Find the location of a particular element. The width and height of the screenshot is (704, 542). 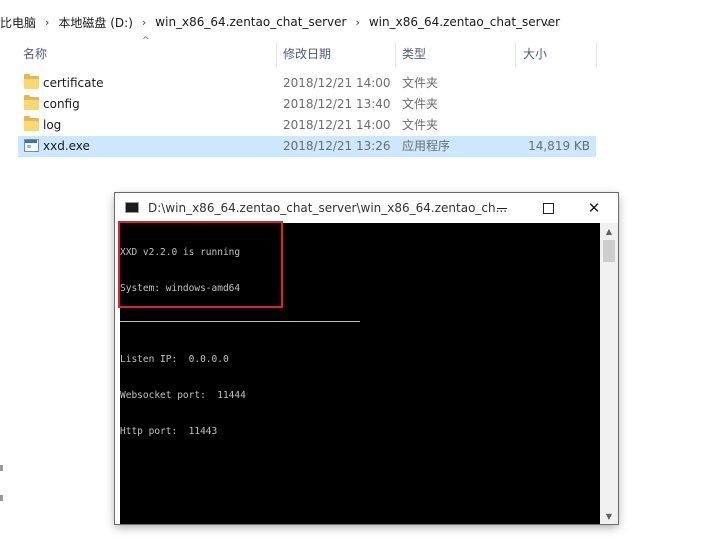

file-date: 2018/12/21 13:26 is located at coordinates (337, 146).